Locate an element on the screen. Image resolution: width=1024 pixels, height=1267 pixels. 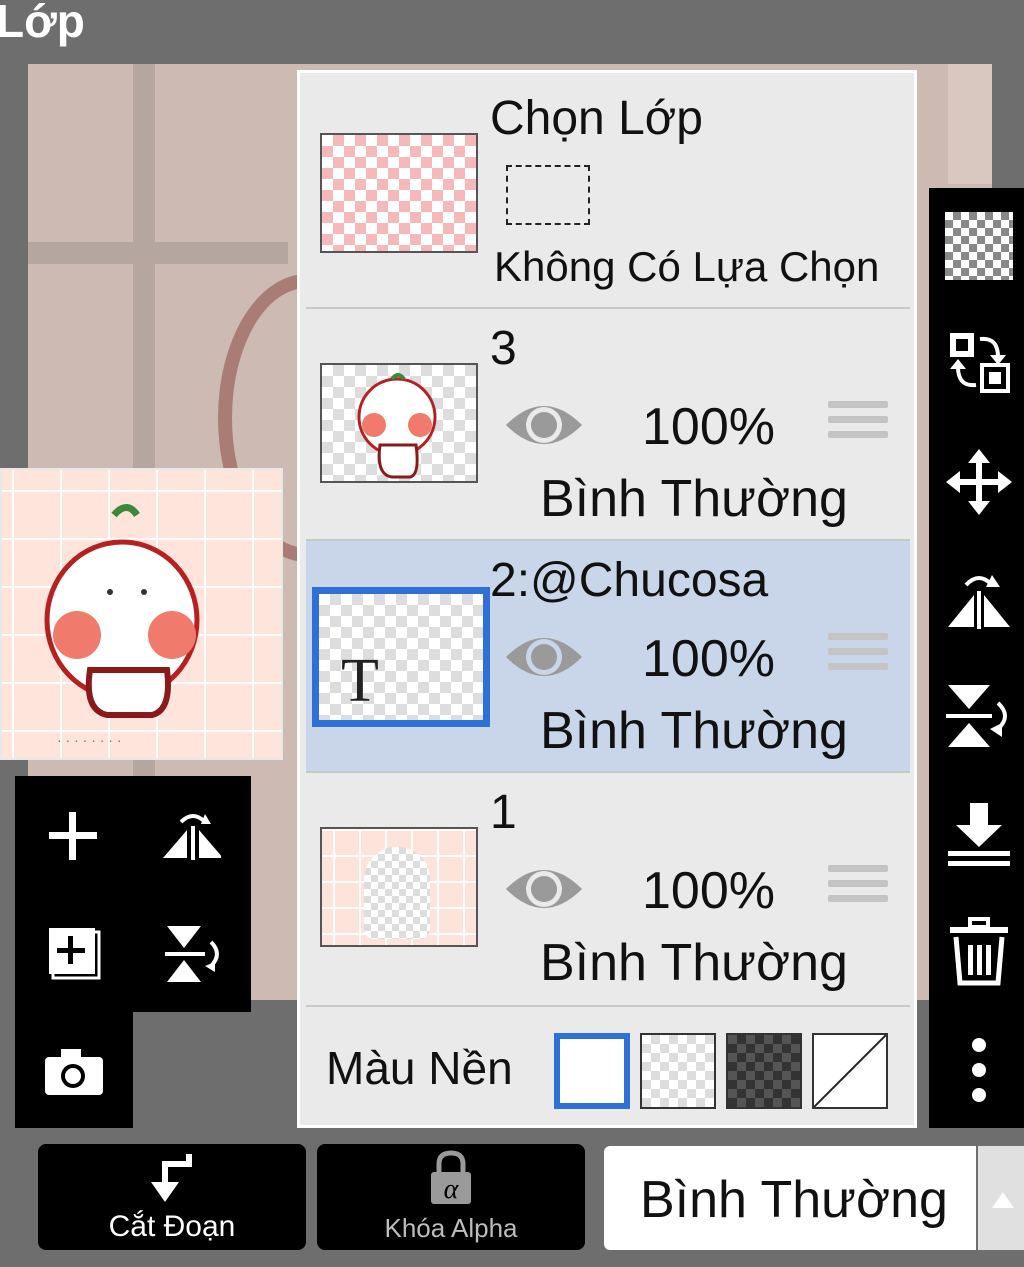
clipping-button: Cắt Đoạn is located at coordinates (172, 1197).